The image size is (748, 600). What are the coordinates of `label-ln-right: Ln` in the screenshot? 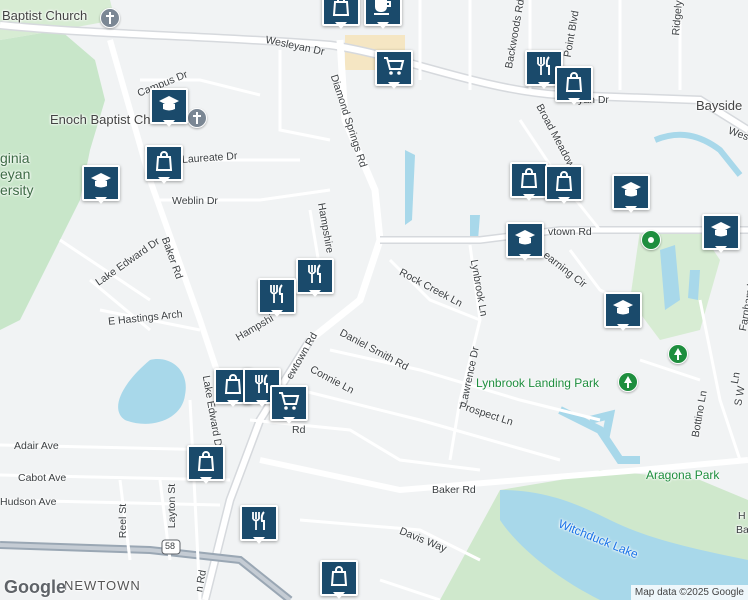 It's located at (735, 378).